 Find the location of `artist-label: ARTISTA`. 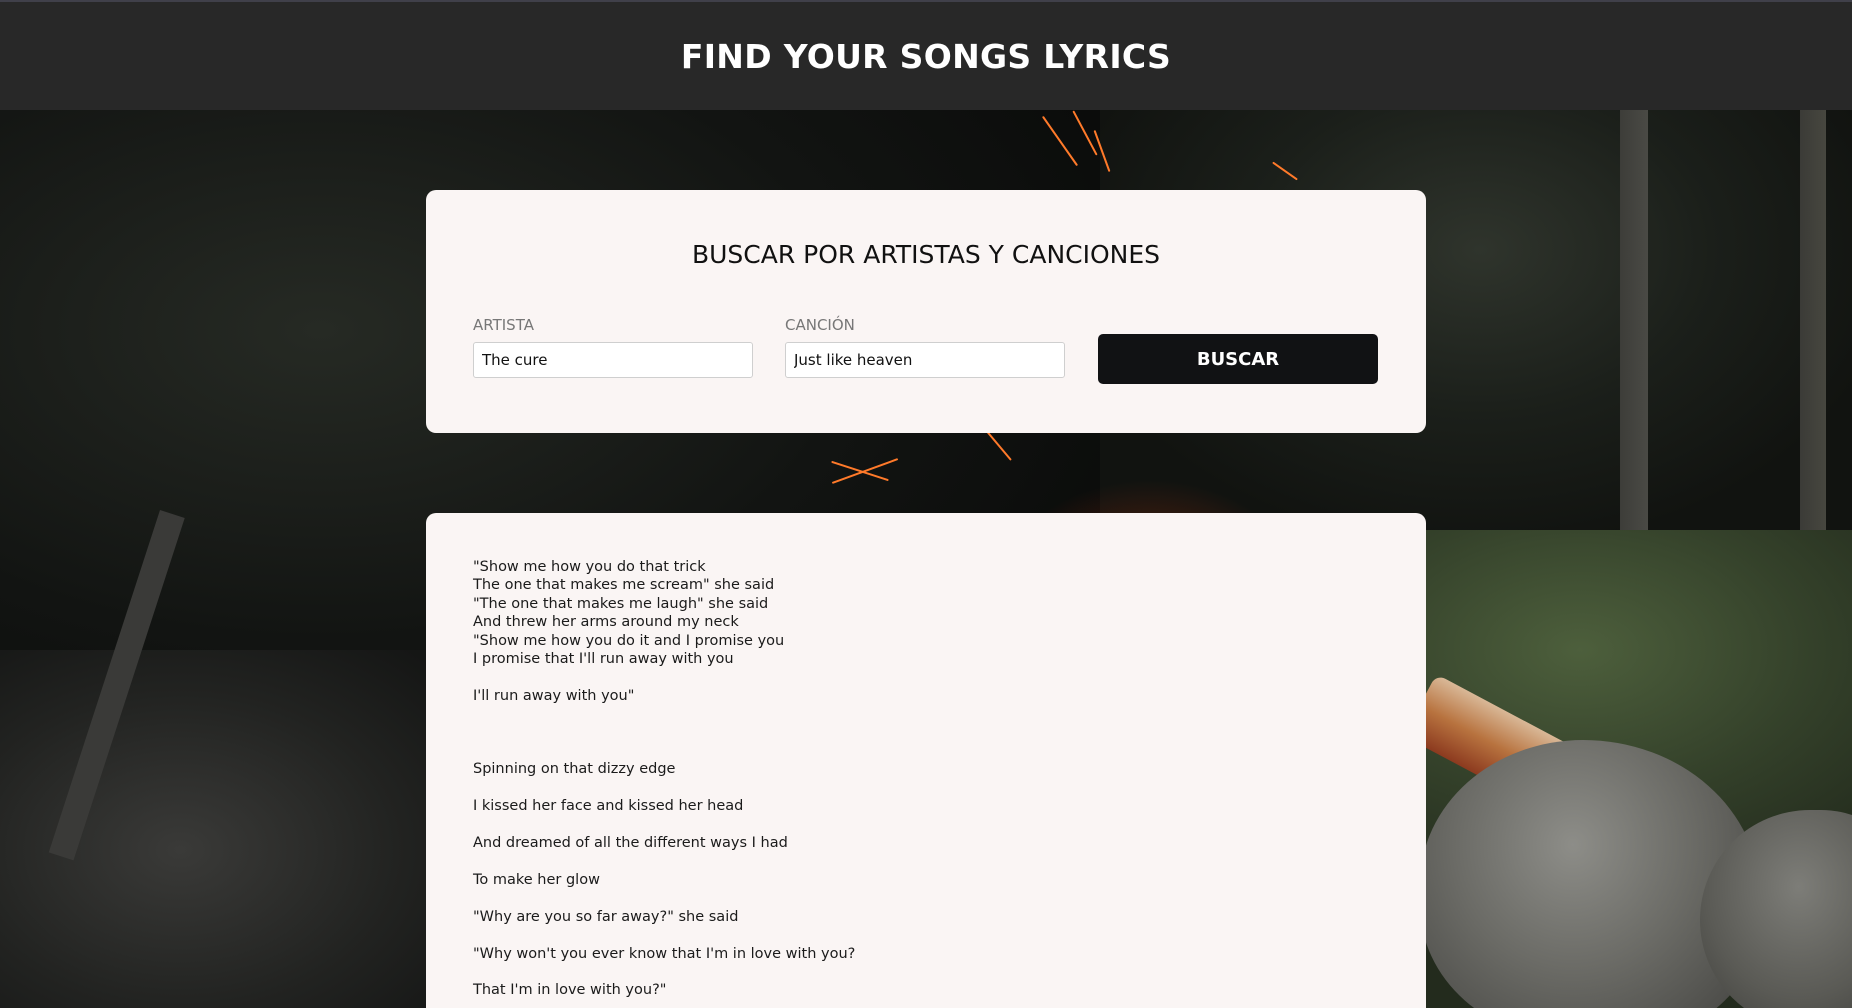

artist-label: ARTISTA is located at coordinates (503, 325).